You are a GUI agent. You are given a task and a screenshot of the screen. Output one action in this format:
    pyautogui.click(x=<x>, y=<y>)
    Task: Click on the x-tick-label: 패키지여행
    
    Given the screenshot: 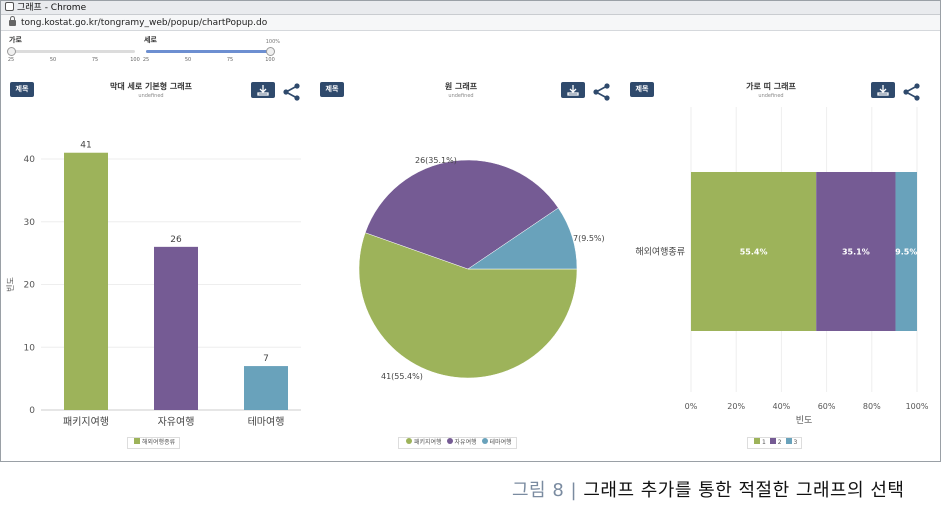 What is the action you would take?
    pyautogui.click(x=86, y=422)
    